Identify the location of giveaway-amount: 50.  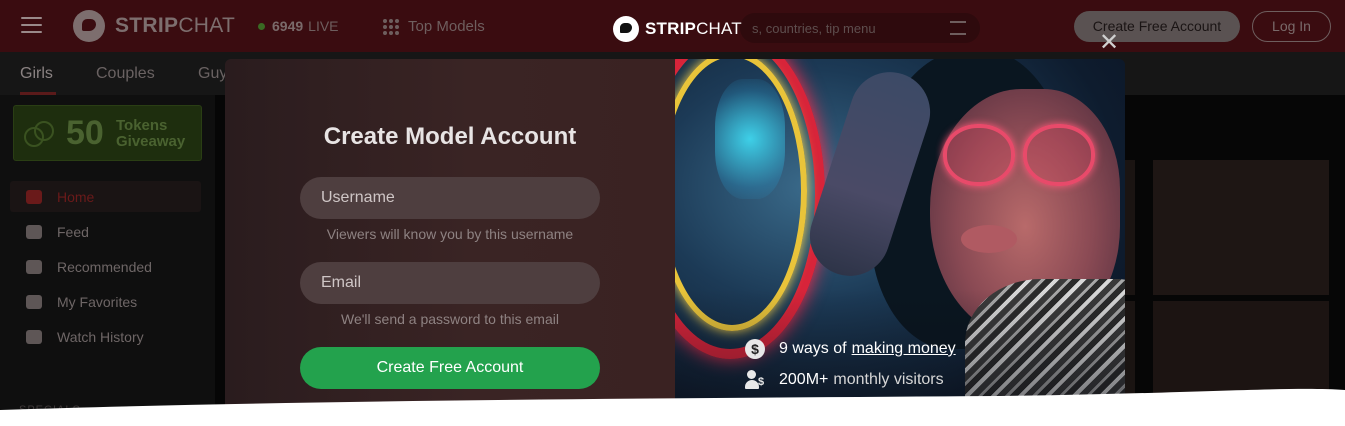
(85, 133).